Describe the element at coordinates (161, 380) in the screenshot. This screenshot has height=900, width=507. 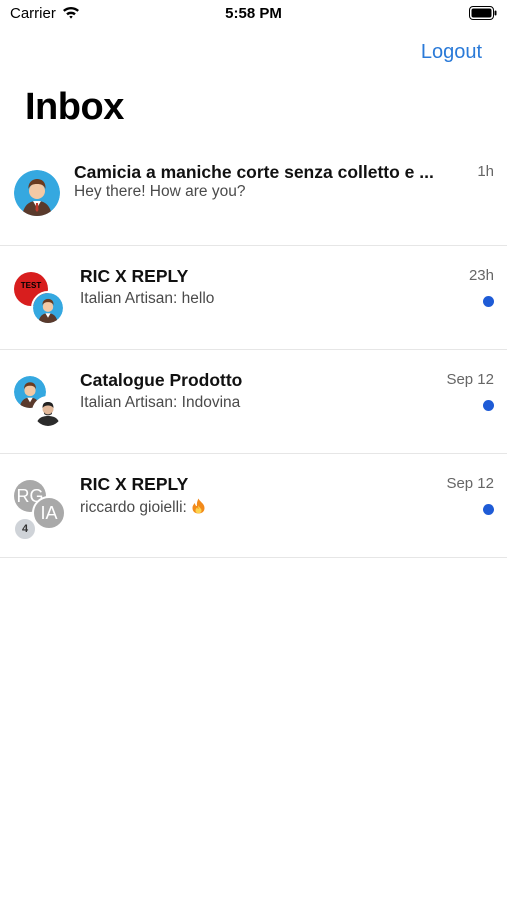
I see `conversation-title: Catalogue Prodotto` at that location.